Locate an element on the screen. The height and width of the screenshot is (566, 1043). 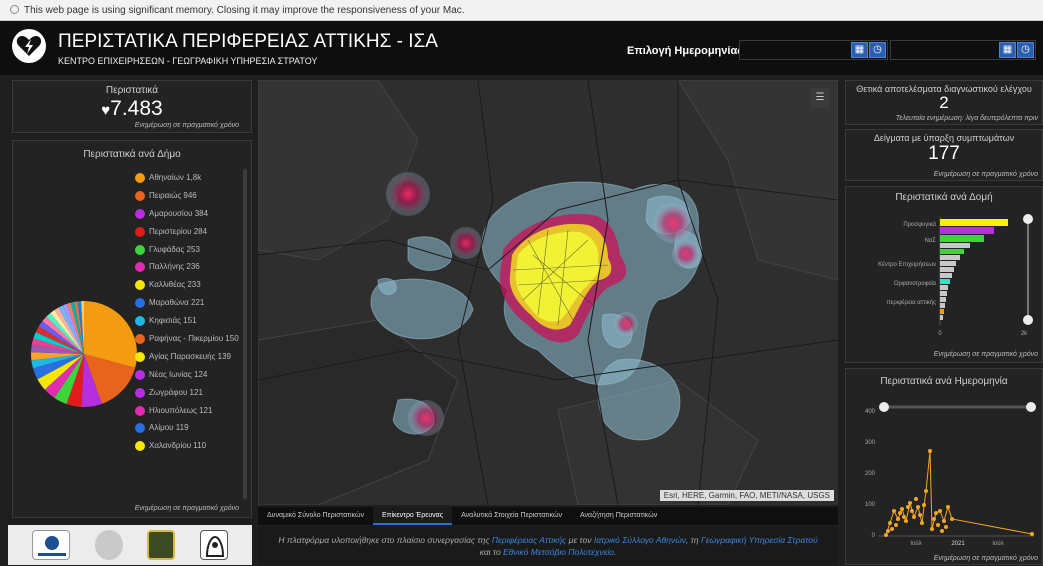
municipality-legend-label: Αμαρουσίου 384 is located at coordinates (179, 213).